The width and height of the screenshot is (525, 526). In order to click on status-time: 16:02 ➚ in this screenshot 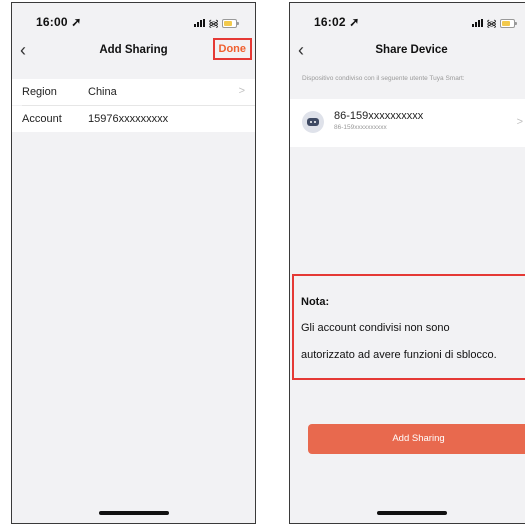, I will do `click(337, 22)`.